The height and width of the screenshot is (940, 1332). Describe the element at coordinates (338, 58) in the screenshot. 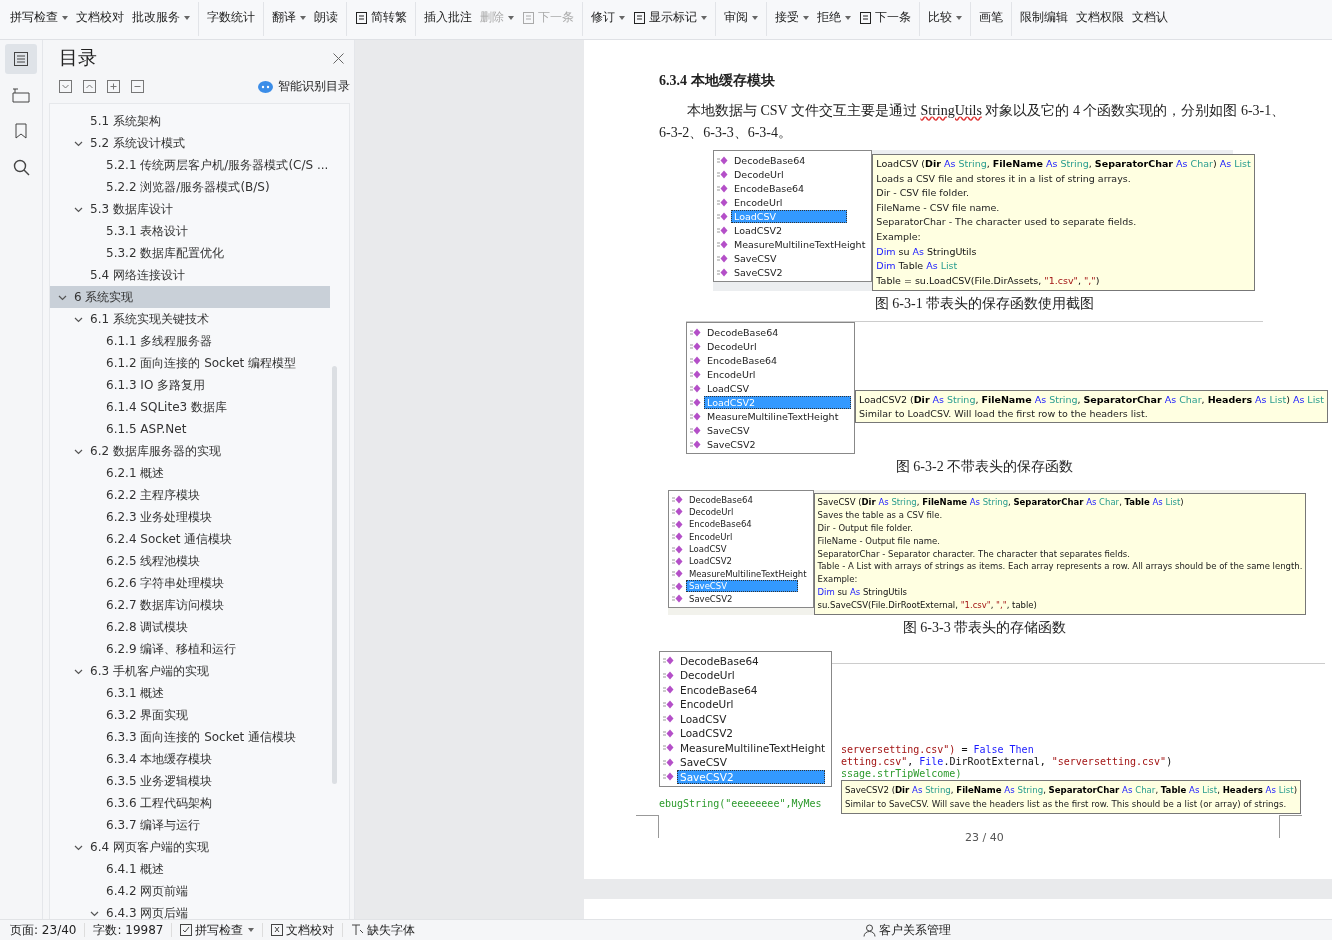

I see `close-icon` at that location.